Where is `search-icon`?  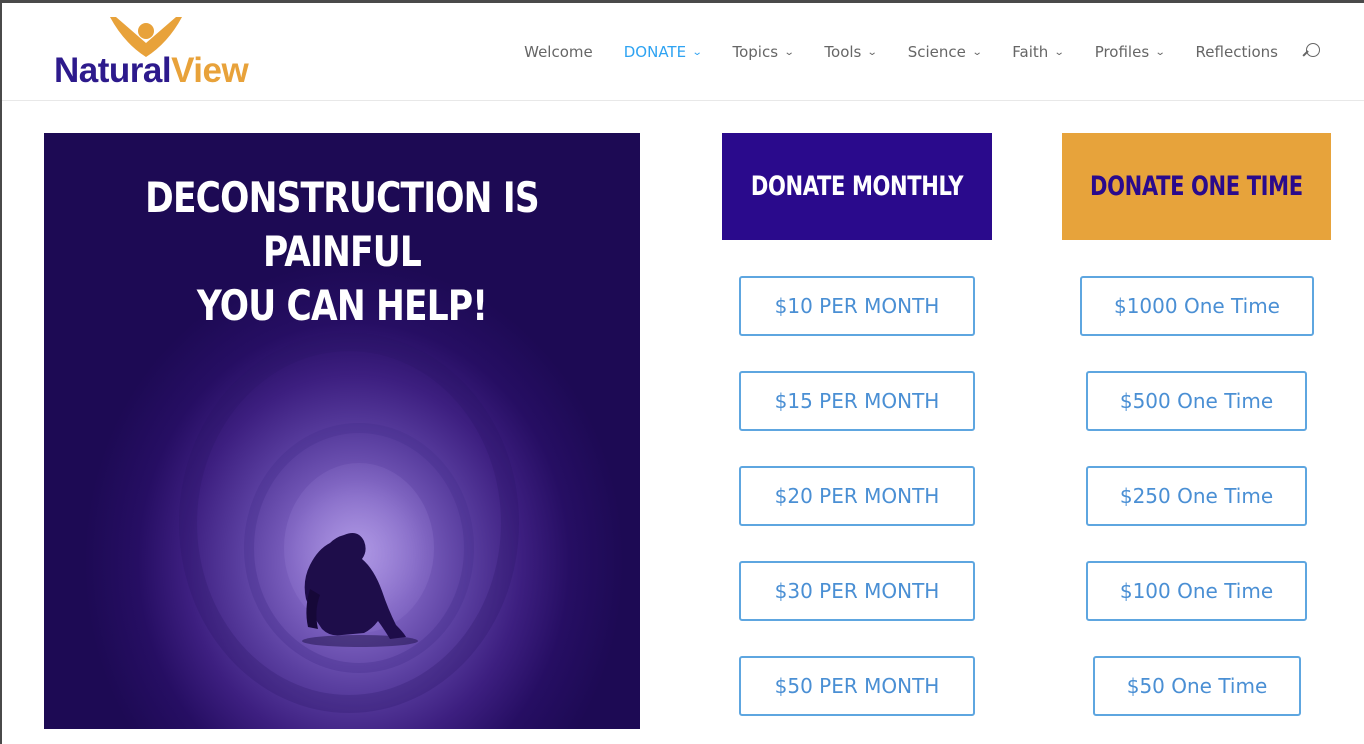 search-icon is located at coordinates (1311, 52).